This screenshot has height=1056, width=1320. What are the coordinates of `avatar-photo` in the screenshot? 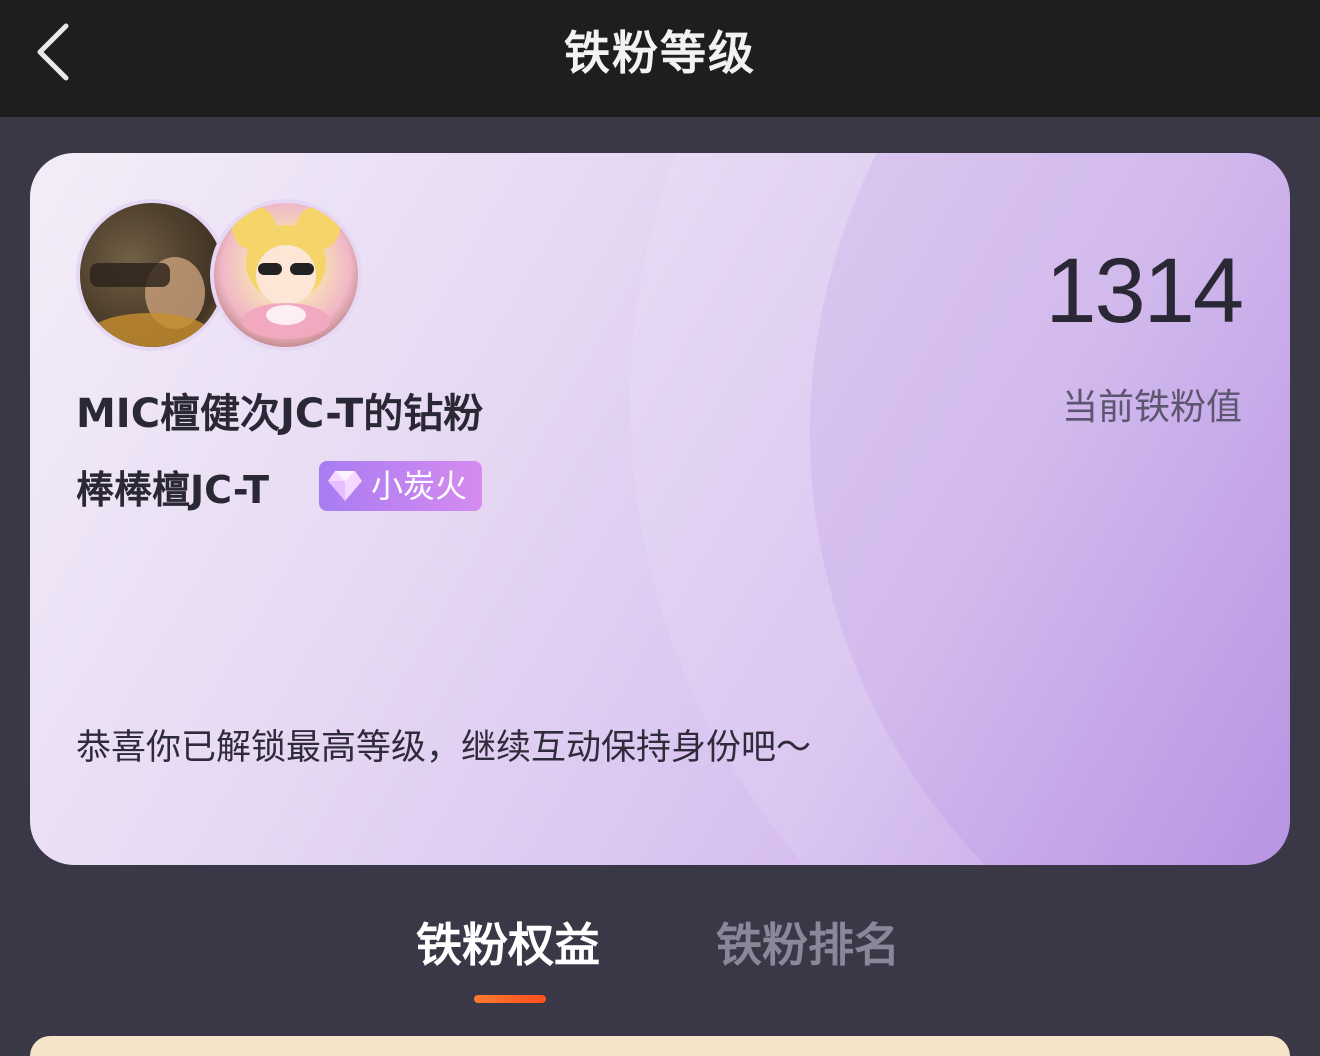 It's located at (152, 275).